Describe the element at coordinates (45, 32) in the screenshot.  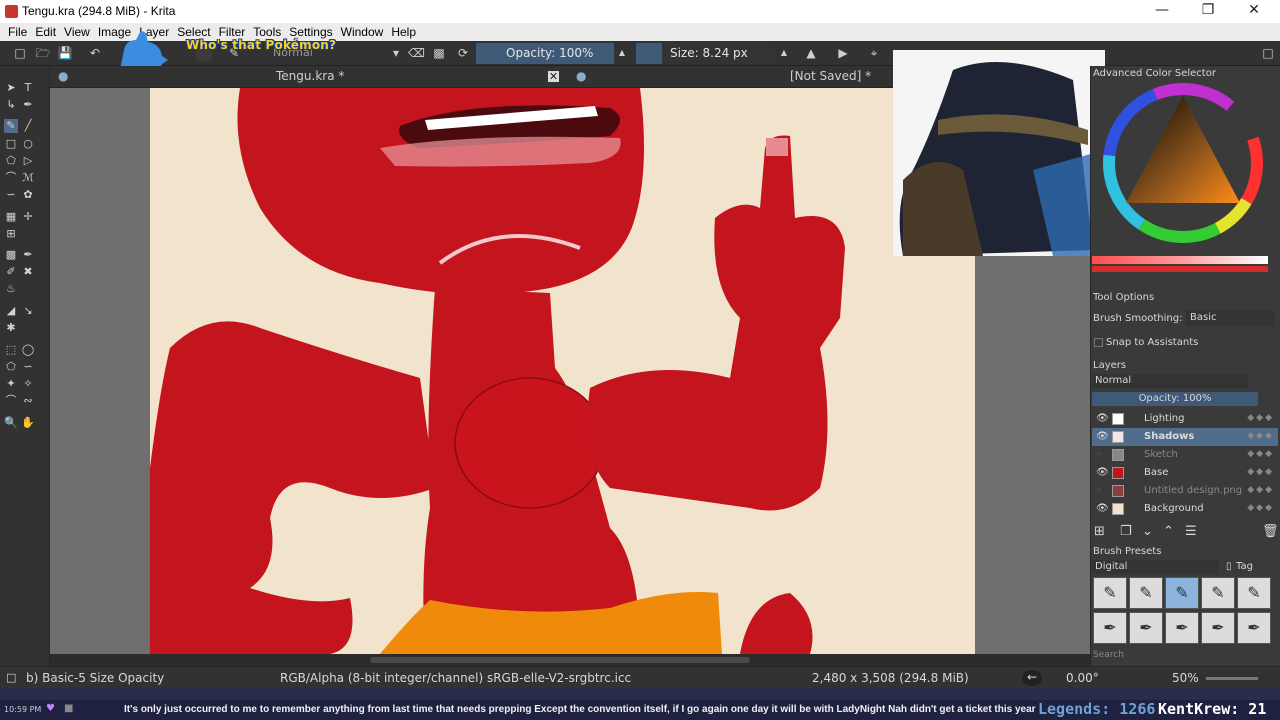
I see `menu-edit: Edit` at that location.